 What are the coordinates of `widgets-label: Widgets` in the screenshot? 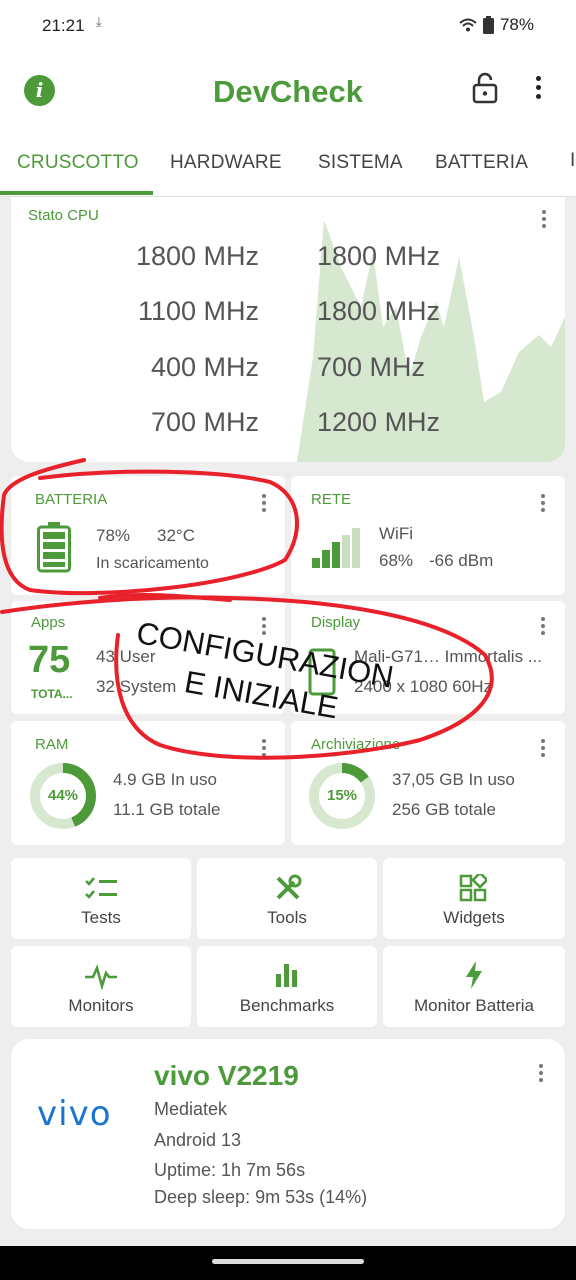 It's located at (474, 917).